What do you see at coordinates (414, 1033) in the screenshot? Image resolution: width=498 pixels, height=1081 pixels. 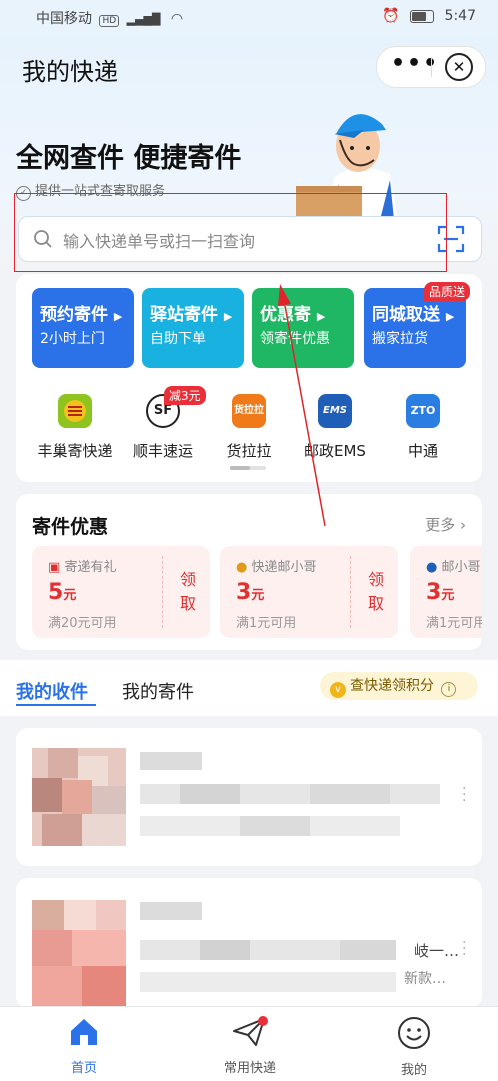 I see `smiley-icon` at bounding box center [414, 1033].